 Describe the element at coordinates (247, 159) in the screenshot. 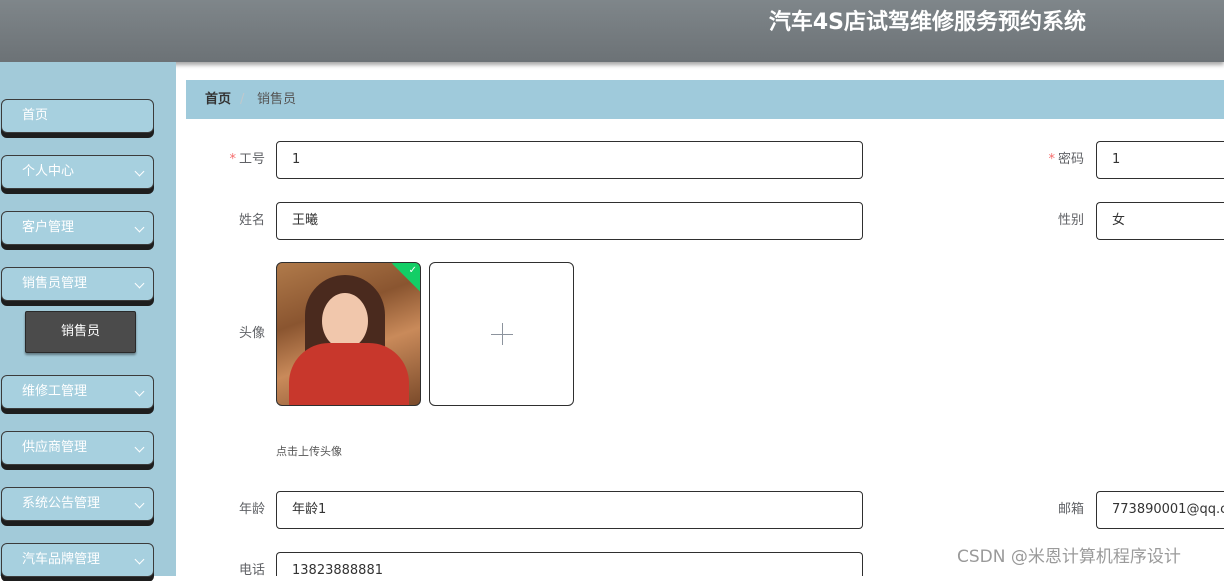

I see `employee-id-label: * 工号` at that location.